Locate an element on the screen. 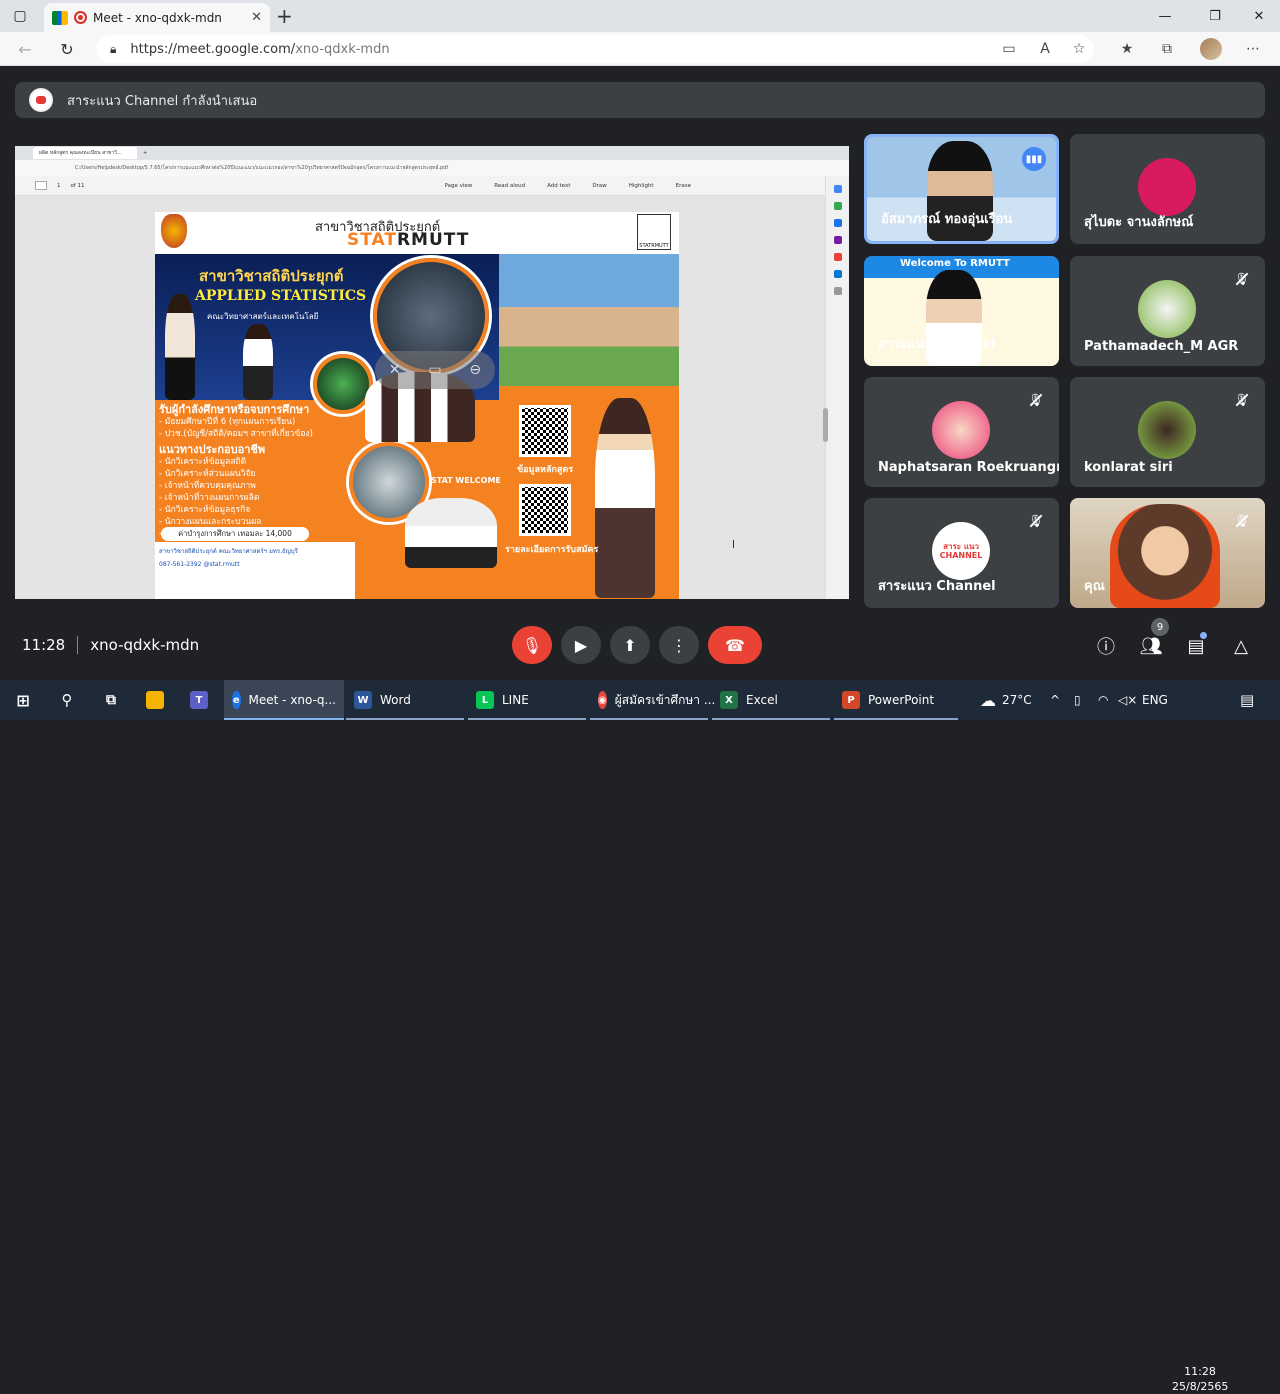 The height and width of the screenshot is (1394, 1280). close-tab-icon: ✕ is located at coordinates (256, 17).